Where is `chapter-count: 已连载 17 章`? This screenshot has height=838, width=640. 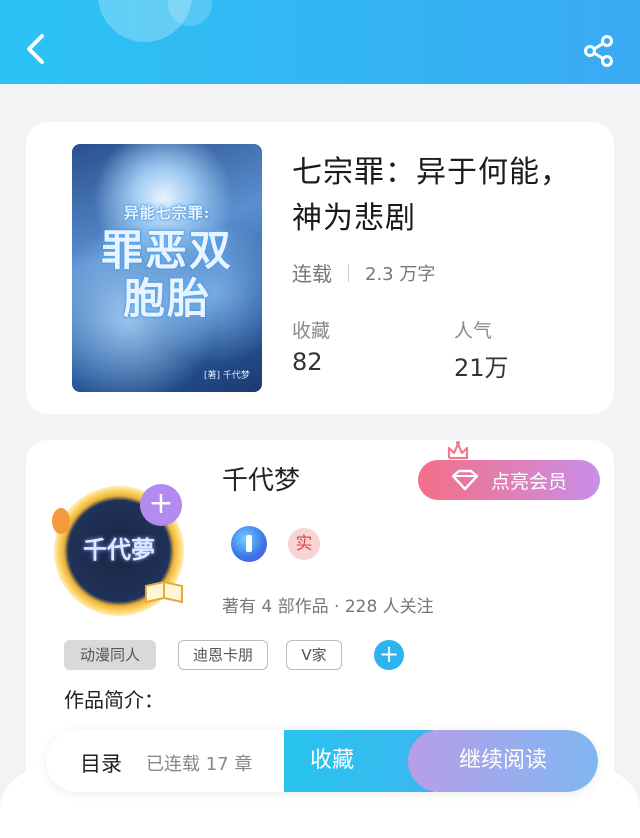 chapter-count: 已连载 17 章 is located at coordinates (199, 764).